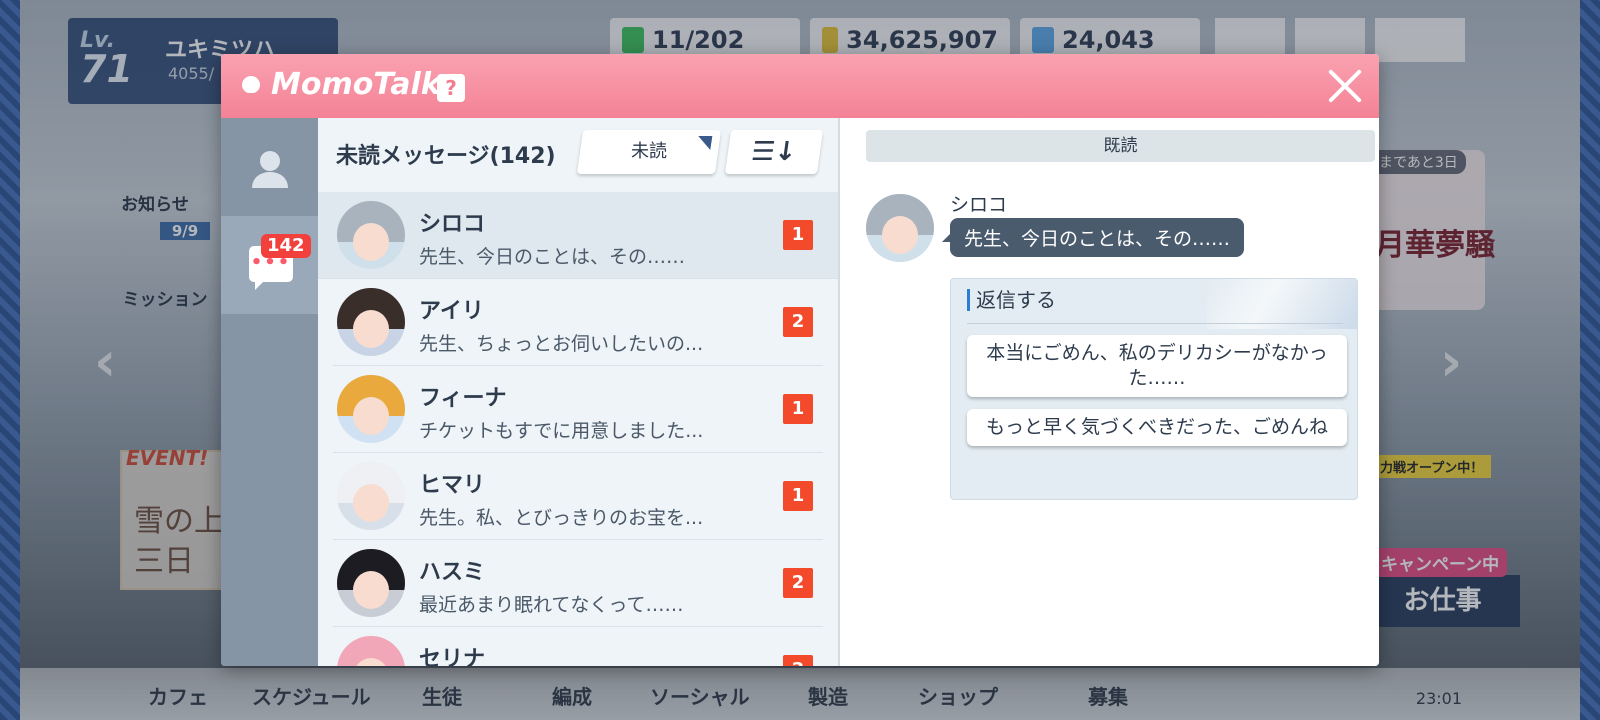 Image resolution: width=1600 pixels, height=720 pixels. Describe the element at coordinates (800, 86) in the screenshot. I see `momotalk-header: MomoTalk ?` at that location.